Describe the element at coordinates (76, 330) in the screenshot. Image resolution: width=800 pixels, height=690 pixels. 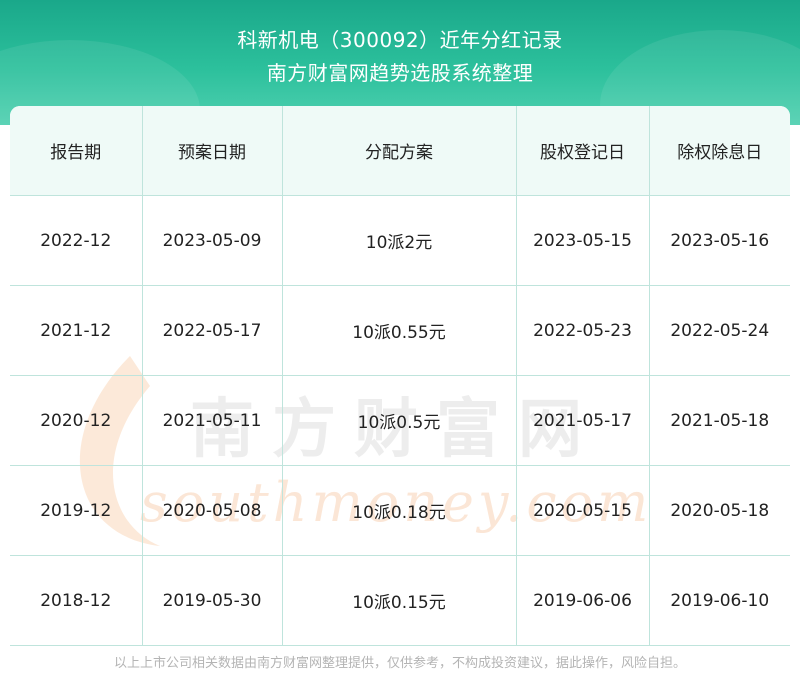
I see `cell-report-period: 2021-12` at that location.